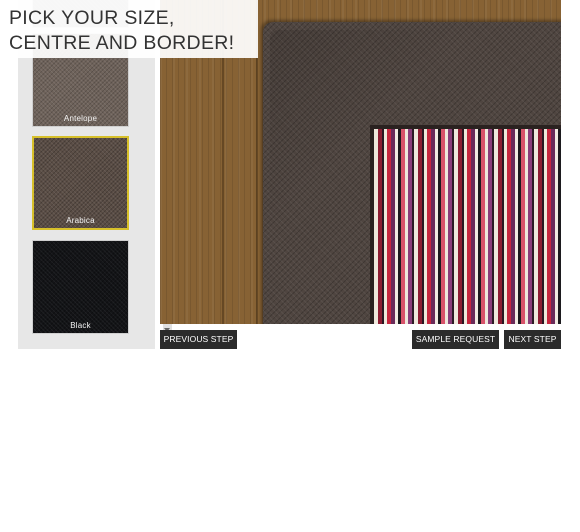 The height and width of the screenshot is (532, 580). Describe the element at coordinates (80, 118) in the screenshot. I see `swatch-label: Antelope` at that location.